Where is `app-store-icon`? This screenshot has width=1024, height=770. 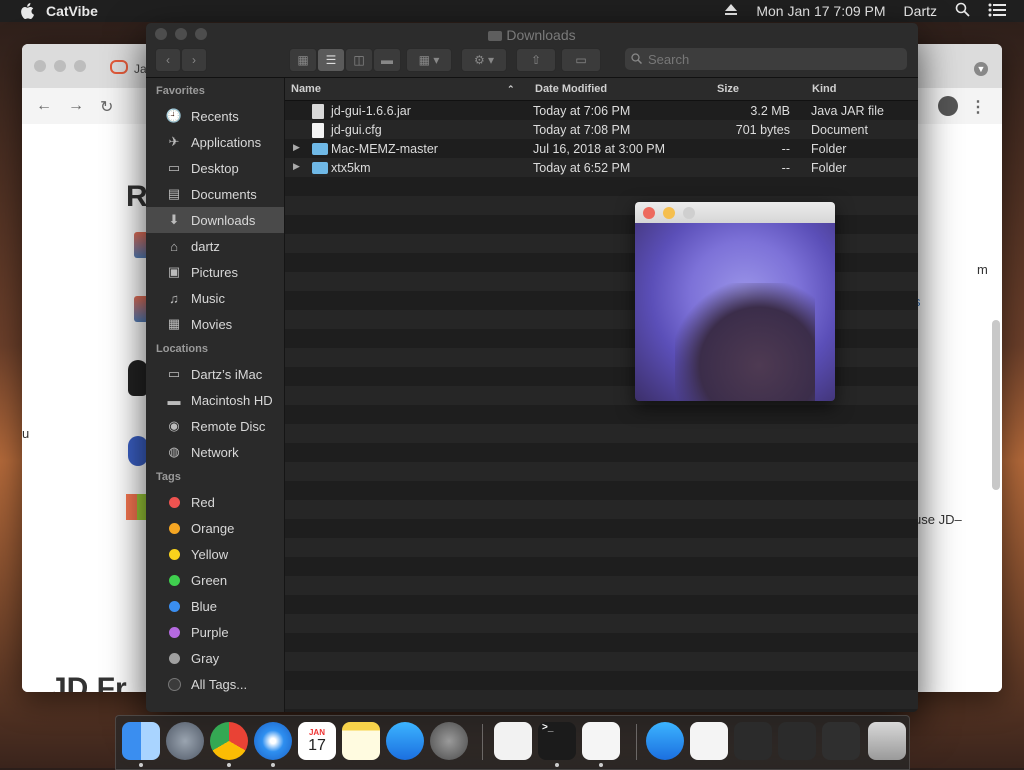 app-store-icon is located at coordinates (405, 741).